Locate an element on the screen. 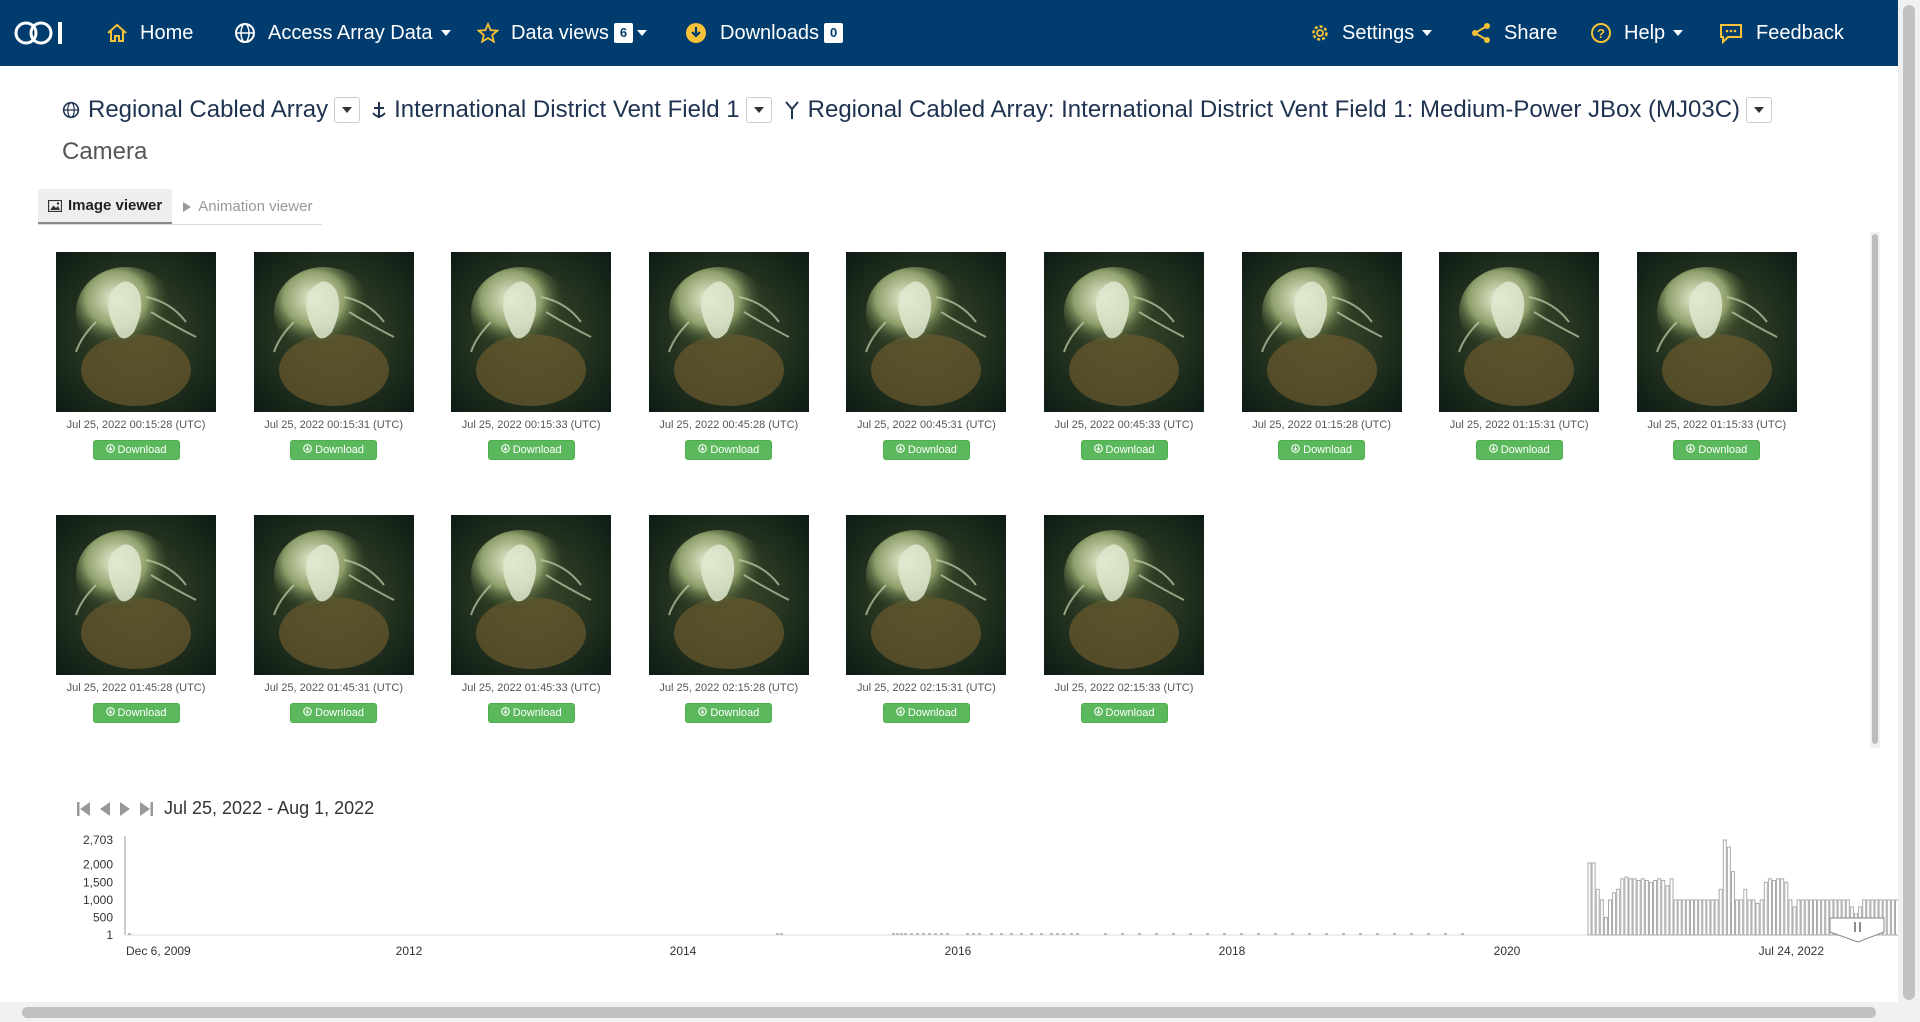  site-dropdown-button is located at coordinates (758, 110).